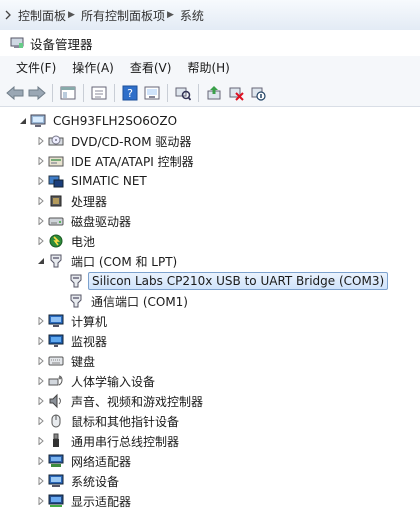 The height and width of the screenshot is (516, 420). Describe the element at coordinates (124, 261) in the screenshot. I see `tree-node-label: 端口 (COM 和 LPT)` at that location.